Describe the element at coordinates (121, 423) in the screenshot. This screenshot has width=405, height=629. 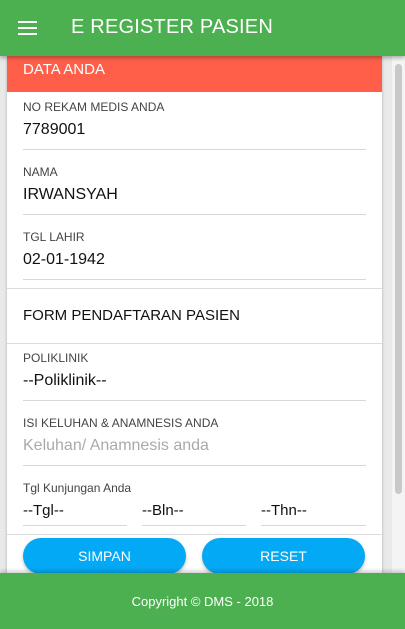
I see `keluhan-label: ISI KELUHAN & ANAMNESIS ANDA` at that location.